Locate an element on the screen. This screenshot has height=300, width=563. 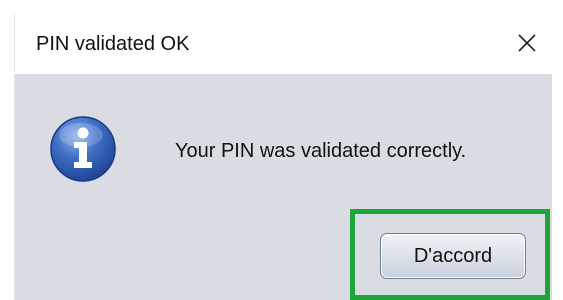
ok-button: D'accord is located at coordinates (453, 256).